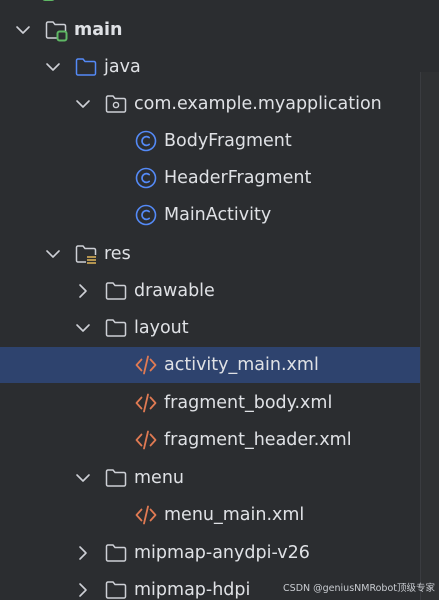 Image resolution: width=439 pixels, height=600 pixels. I want to click on tree-node-fragment-header-xml: fragment_header.xml, so click(210, 440).